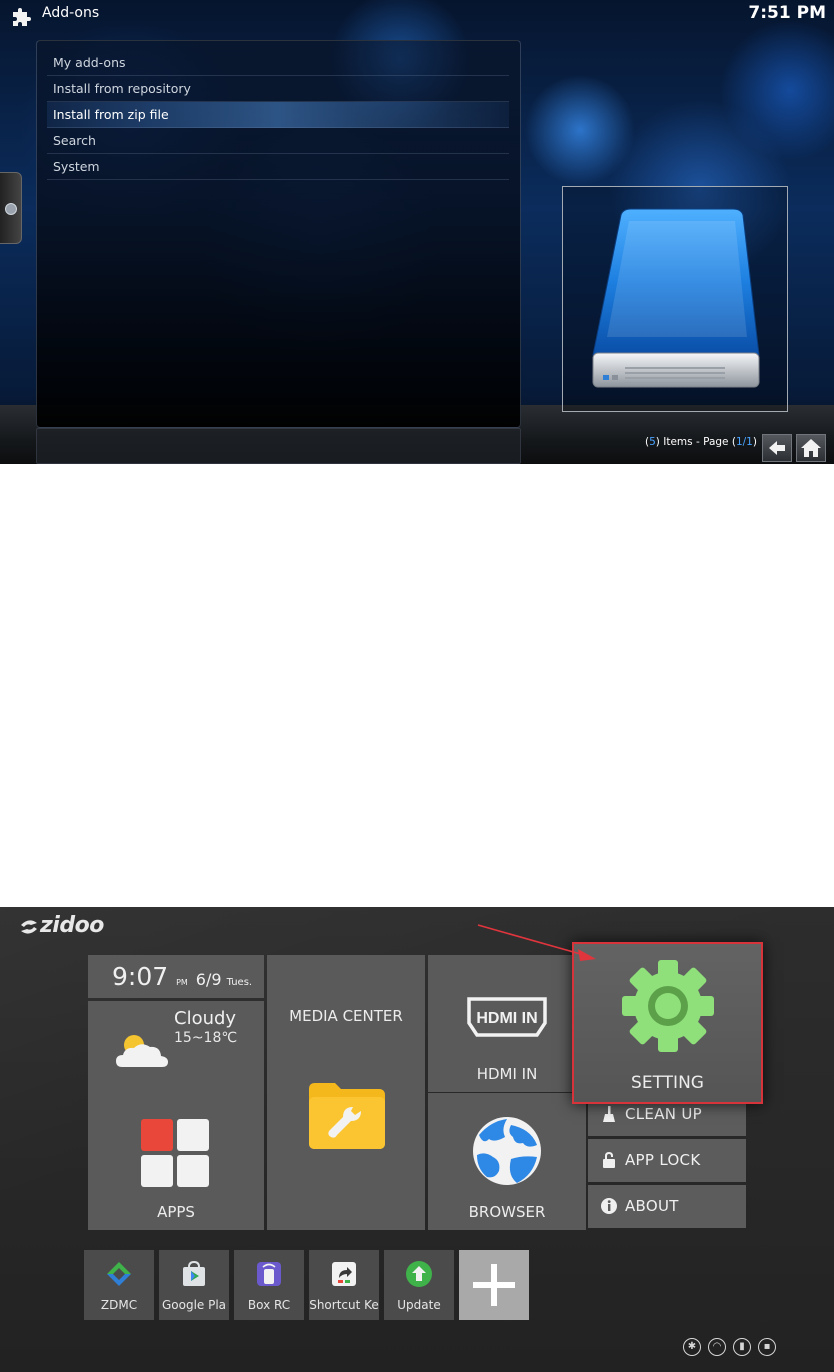 The image size is (834, 1372). What do you see at coordinates (278, 141) in the screenshot?
I see `menu-item-search: Search` at bounding box center [278, 141].